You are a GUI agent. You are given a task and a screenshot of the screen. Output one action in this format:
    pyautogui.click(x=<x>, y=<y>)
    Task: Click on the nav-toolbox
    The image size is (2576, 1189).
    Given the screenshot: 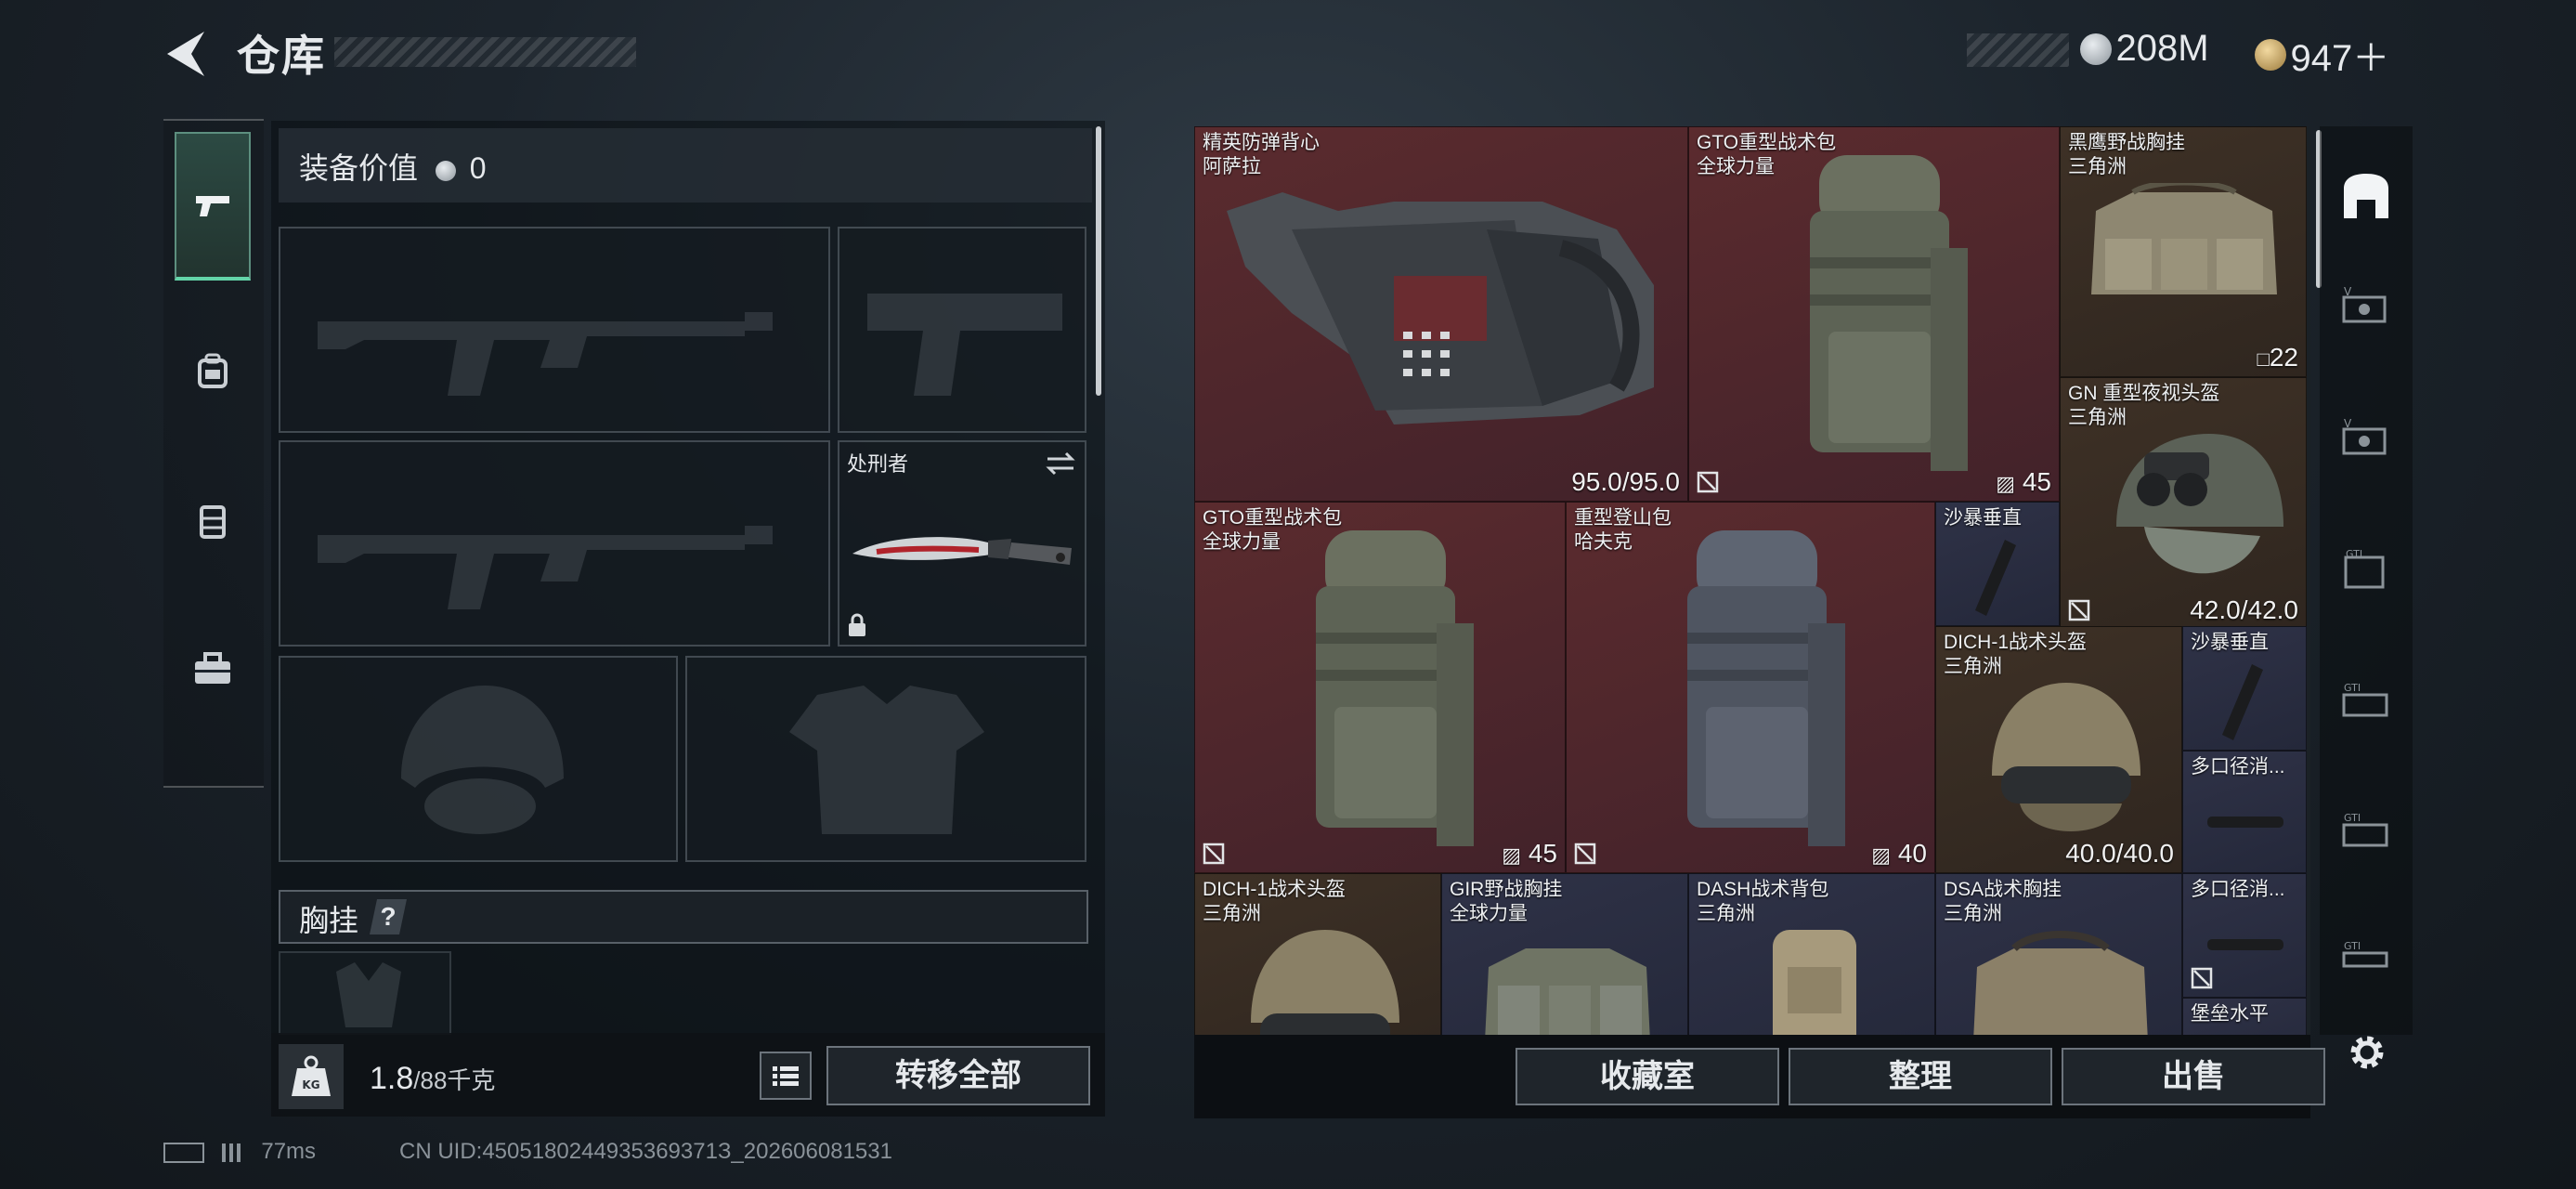 What is the action you would take?
    pyautogui.click(x=213, y=668)
    